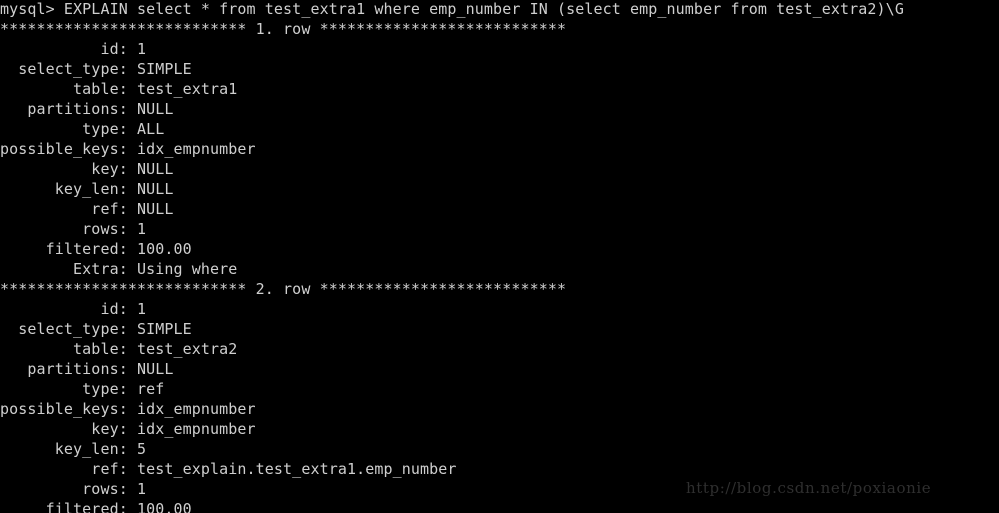  I want to click on terminal-line-row1-select-type: select_type: SIMPLE, so click(96, 69).